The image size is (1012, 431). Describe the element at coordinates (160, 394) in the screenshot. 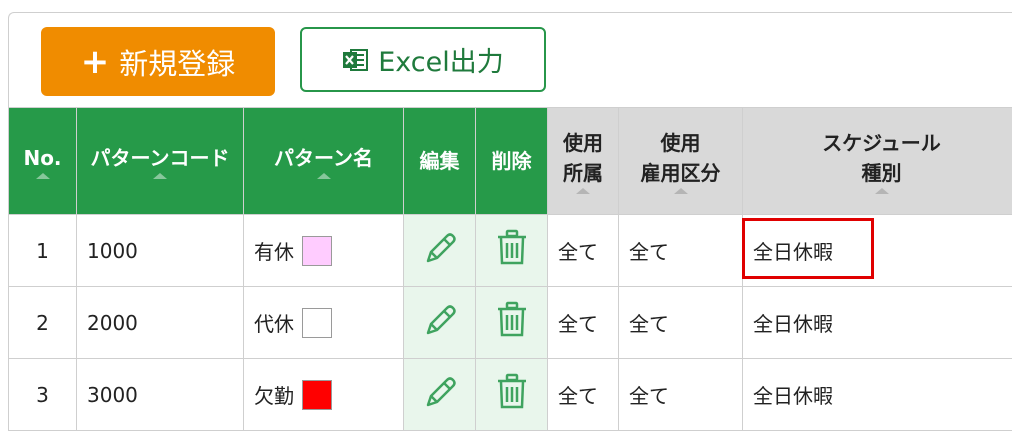

I see `cell-code: 3000` at that location.